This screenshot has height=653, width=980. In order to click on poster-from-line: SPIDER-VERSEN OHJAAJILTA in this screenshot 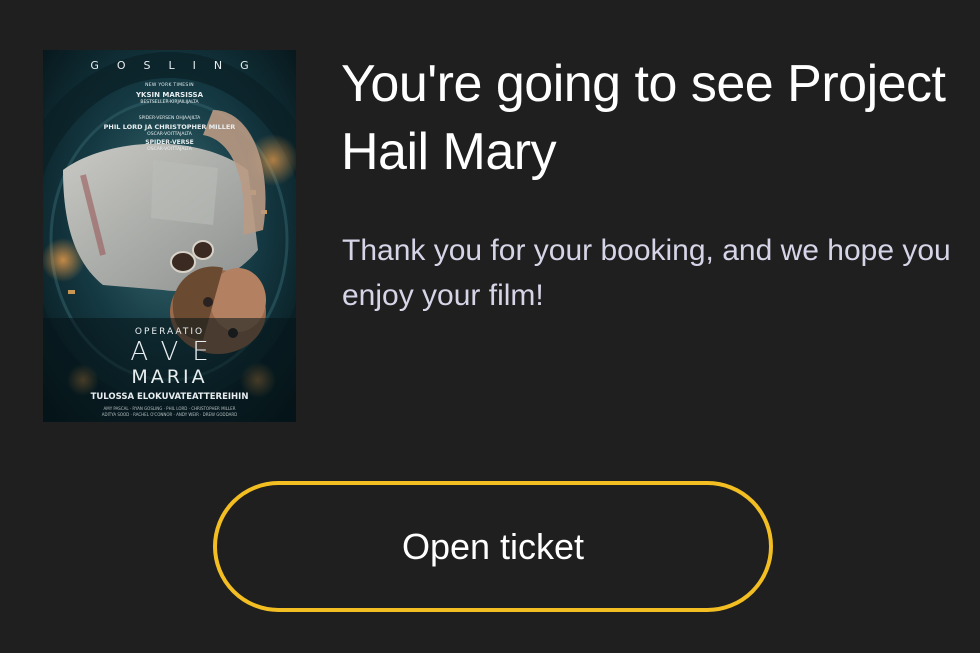, I will do `click(169, 118)`.